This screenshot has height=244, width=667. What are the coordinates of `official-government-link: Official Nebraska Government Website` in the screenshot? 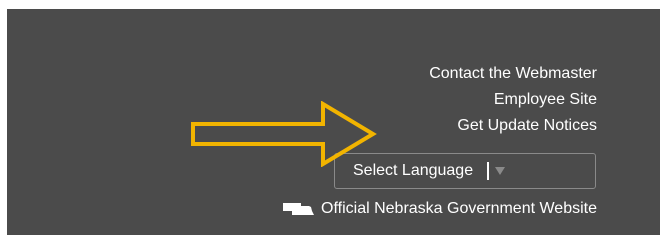 It's located at (440, 209).